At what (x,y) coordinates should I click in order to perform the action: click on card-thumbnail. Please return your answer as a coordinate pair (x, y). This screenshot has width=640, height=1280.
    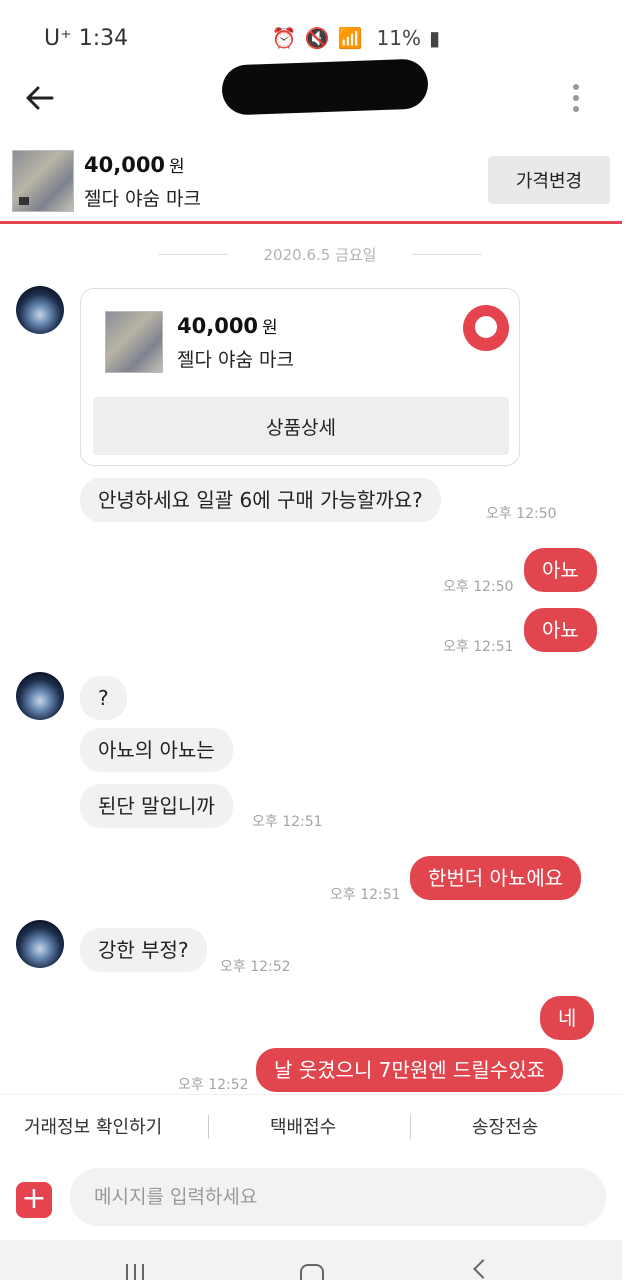
    Looking at the image, I should click on (134, 342).